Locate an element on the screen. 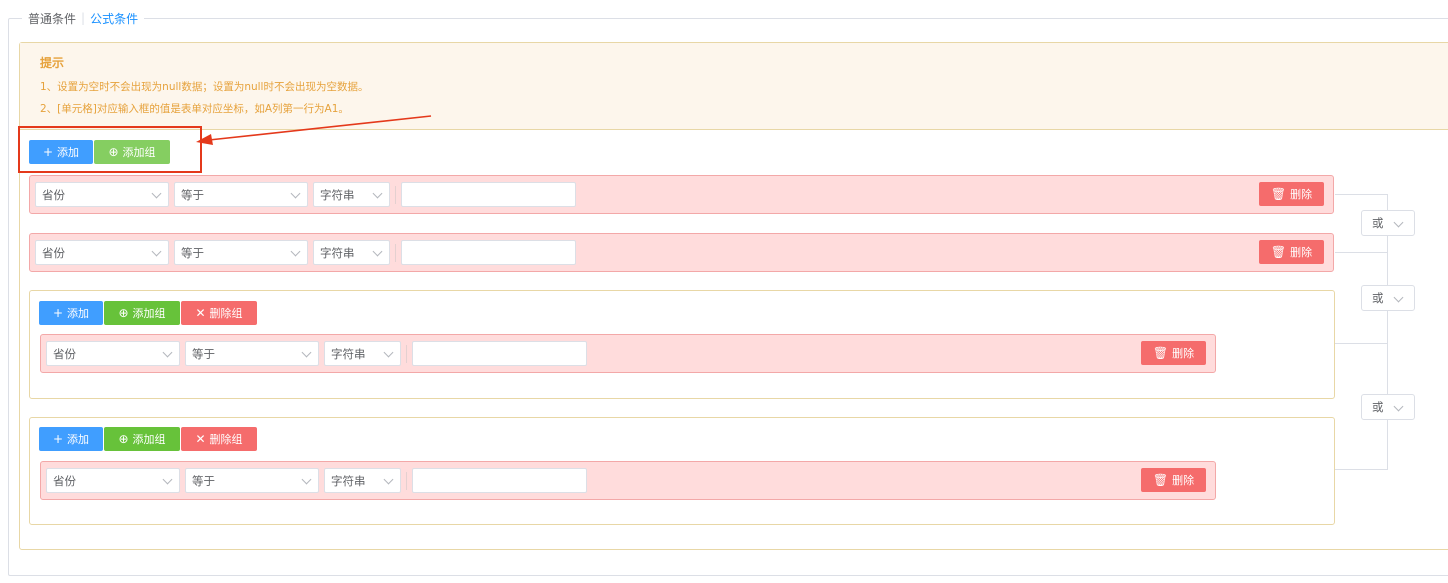 This screenshot has width=1448, height=583. add-group-button: ⊕ 添加组 is located at coordinates (132, 152).